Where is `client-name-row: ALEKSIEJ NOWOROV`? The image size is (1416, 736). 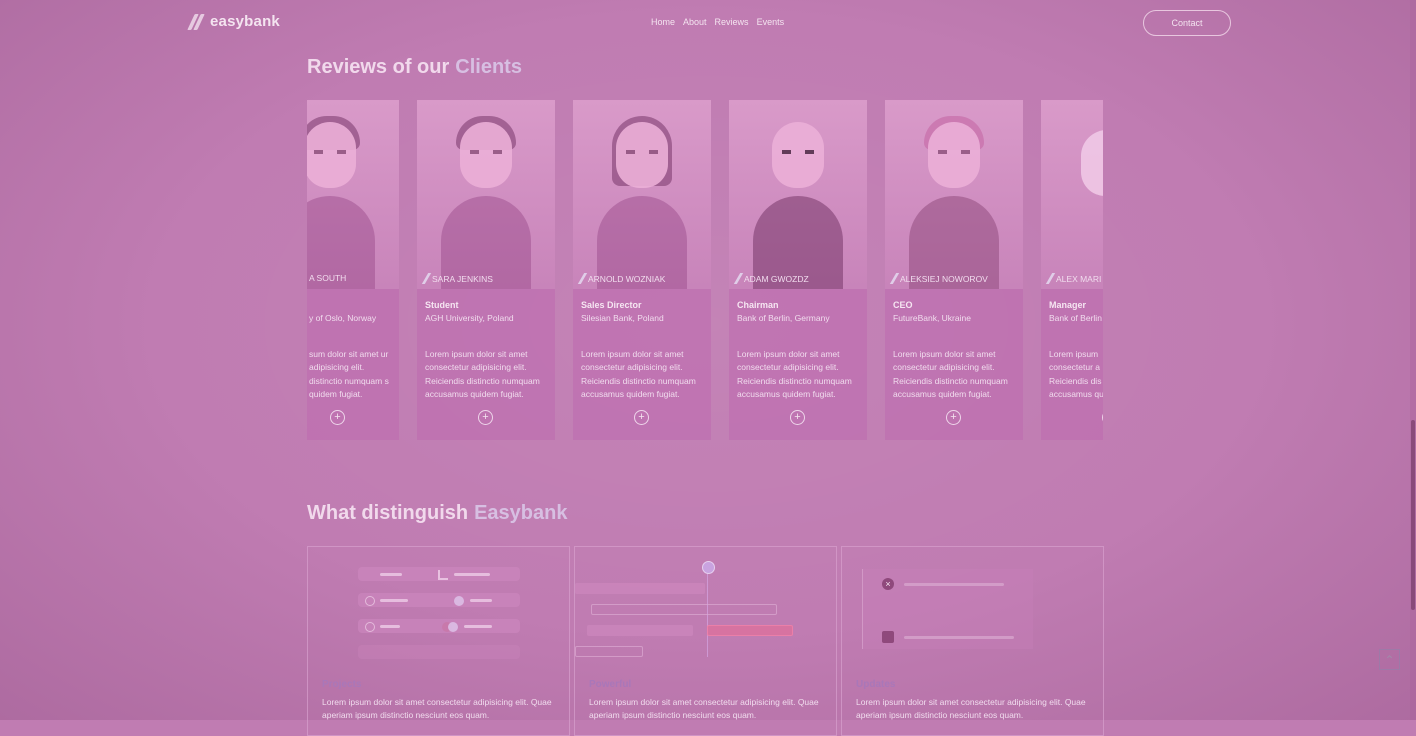
client-name-row: ALEKSIEJ NOWOROV is located at coordinates (938, 278).